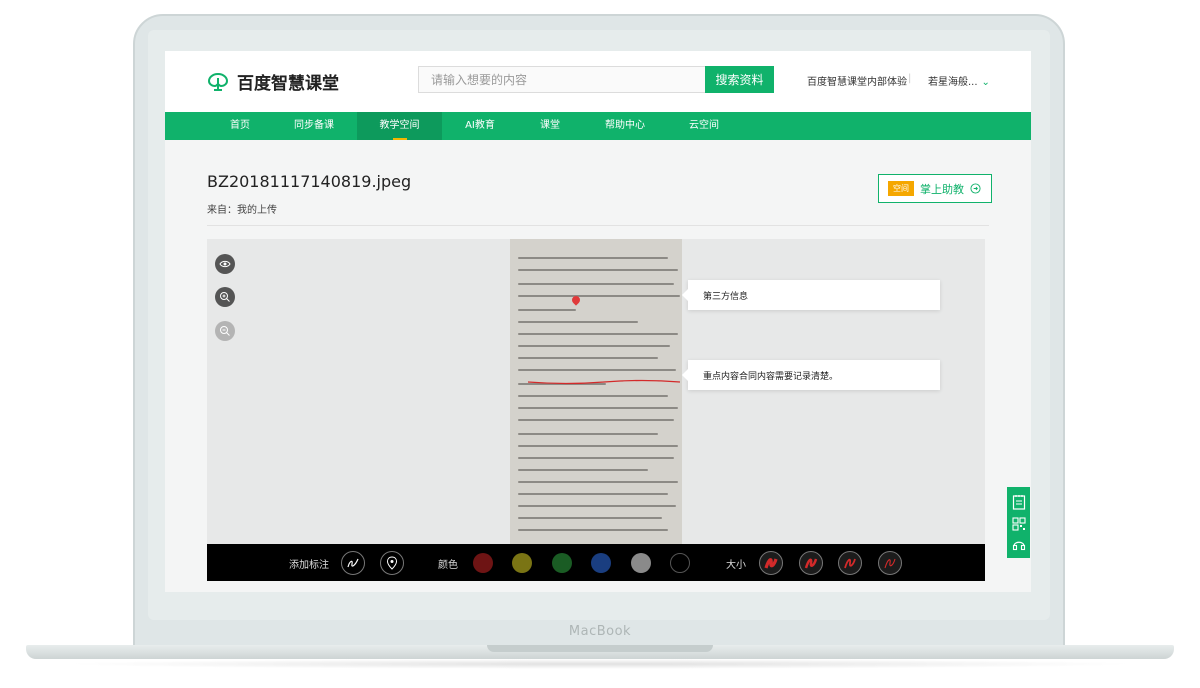 The image size is (1200, 688). Describe the element at coordinates (522, 563) in the screenshot. I see `color-swatch-olive` at that location.